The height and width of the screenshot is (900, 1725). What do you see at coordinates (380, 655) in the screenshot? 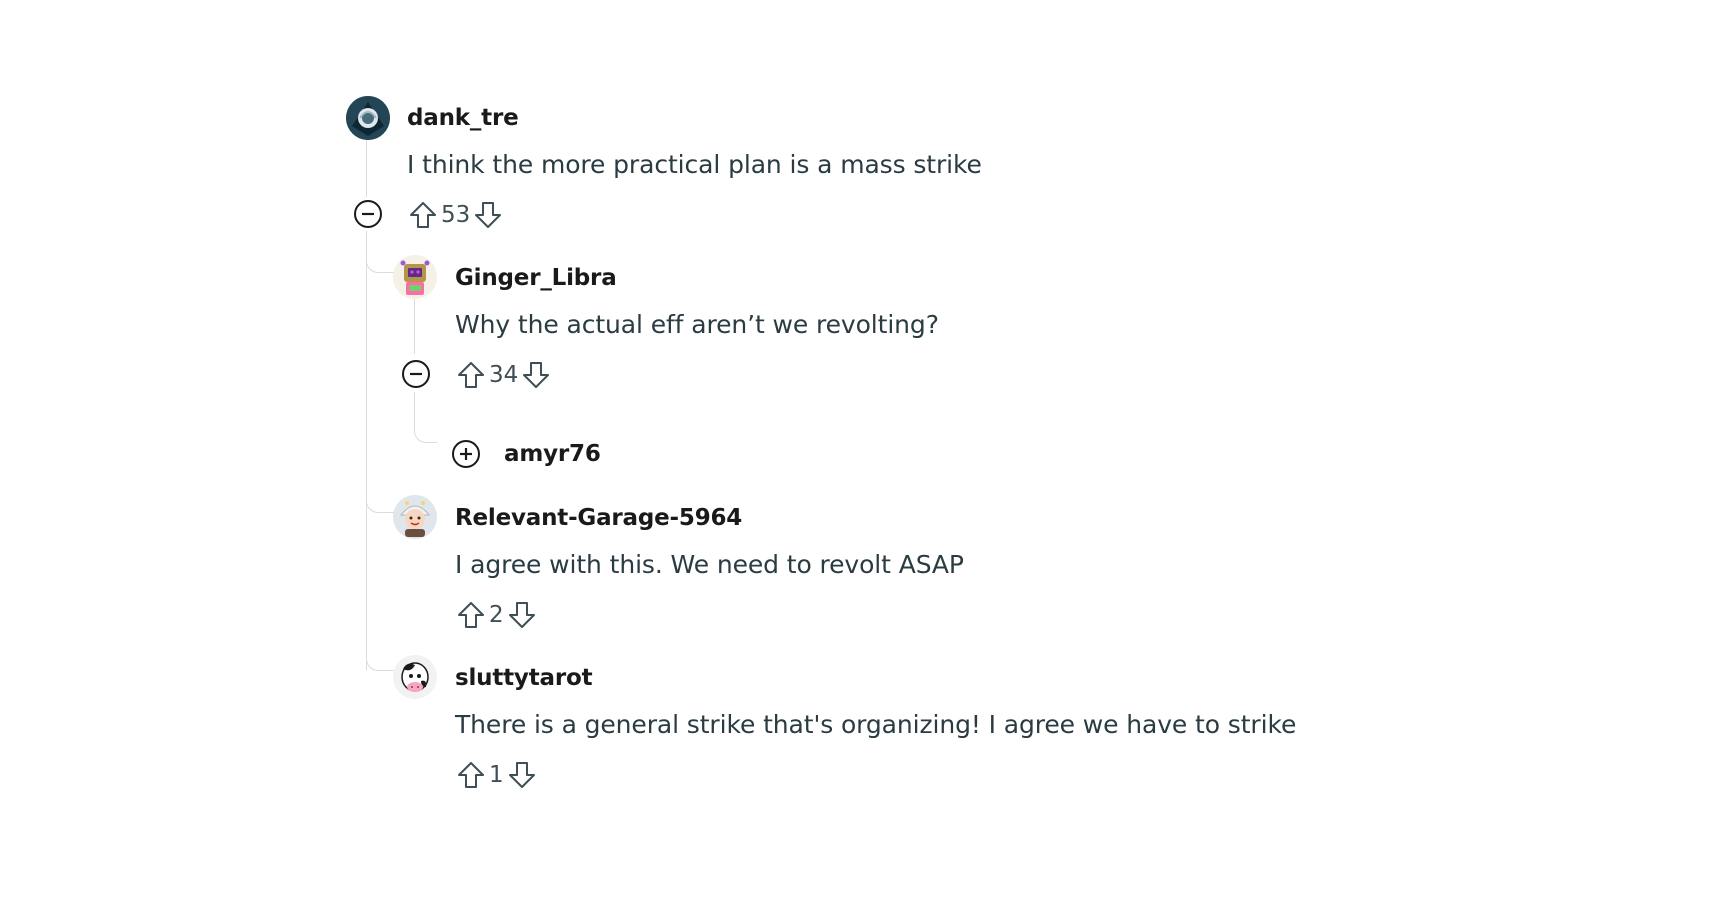
I see `thread-connector-slutty` at bounding box center [380, 655].